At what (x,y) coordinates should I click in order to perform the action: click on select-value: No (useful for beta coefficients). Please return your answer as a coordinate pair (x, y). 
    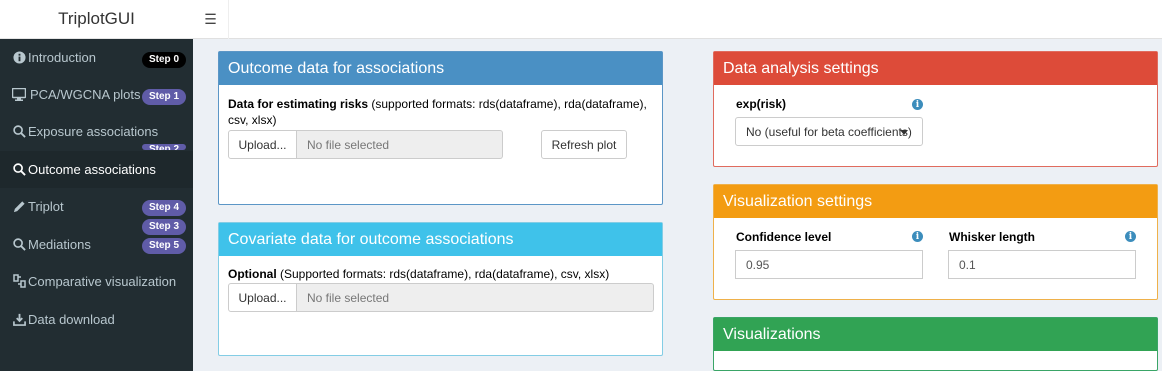
    Looking at the image, I should click on (829, 132).